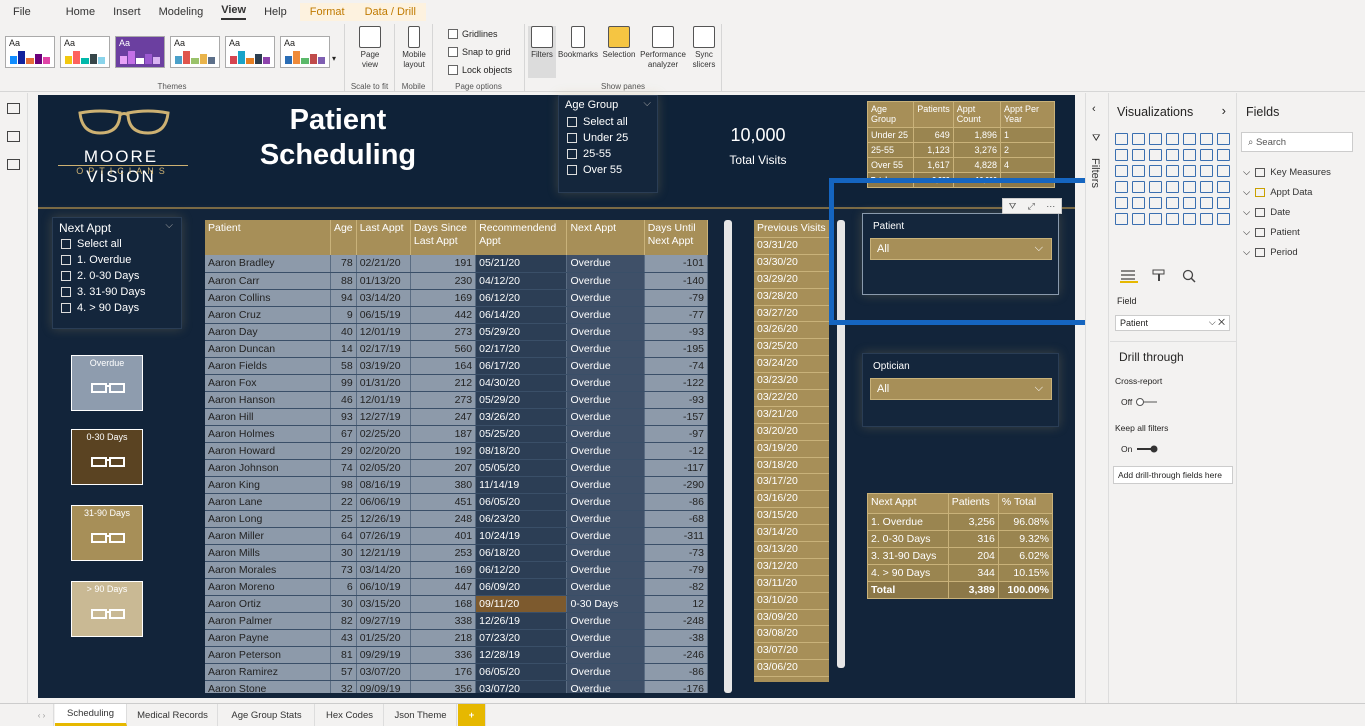 The image size is (1365, 726). I want to click on next-option: 4. > 90 Days, so click(100, 308).